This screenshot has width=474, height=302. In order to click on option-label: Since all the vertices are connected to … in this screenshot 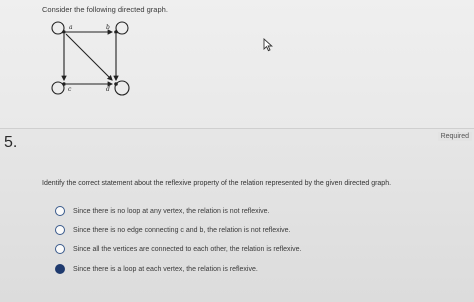, I will do `click(187, 249)`.